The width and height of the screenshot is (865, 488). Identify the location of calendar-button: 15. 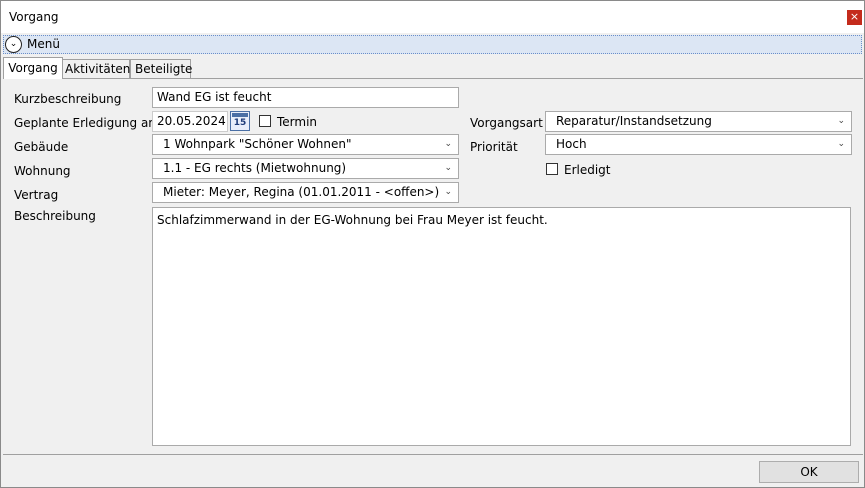
(240, 121).